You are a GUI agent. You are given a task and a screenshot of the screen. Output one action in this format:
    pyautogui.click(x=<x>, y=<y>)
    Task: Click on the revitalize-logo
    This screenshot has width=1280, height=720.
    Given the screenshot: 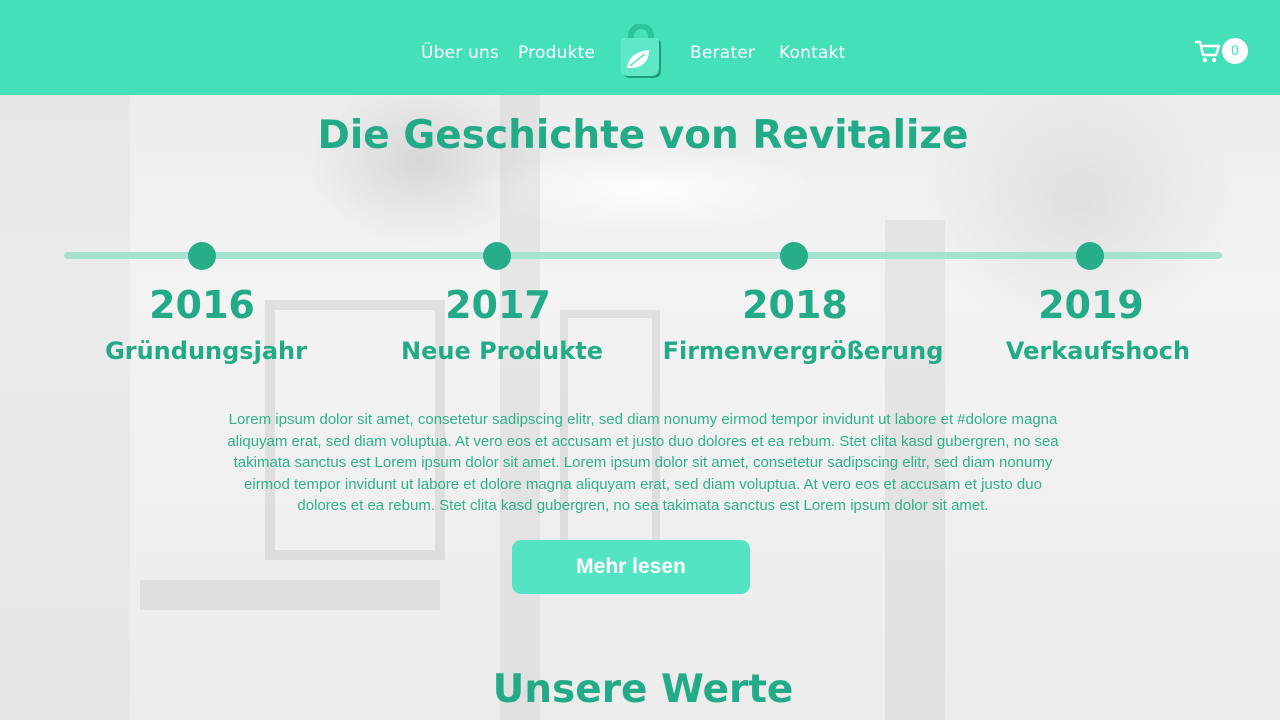 What is the action you would take?
    pyautogui.click(x=641, y=52)
    